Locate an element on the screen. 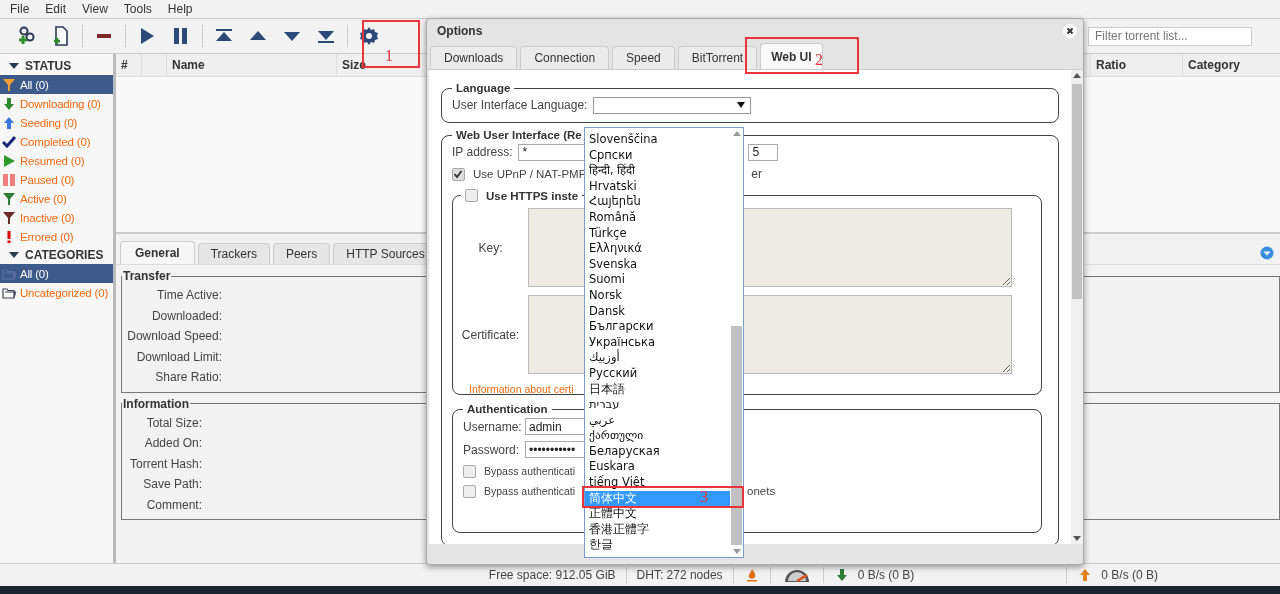 Image resolution: width=1280 pixels, height=594 pixels. language-option: Русский is located at coordinates (657, 373).